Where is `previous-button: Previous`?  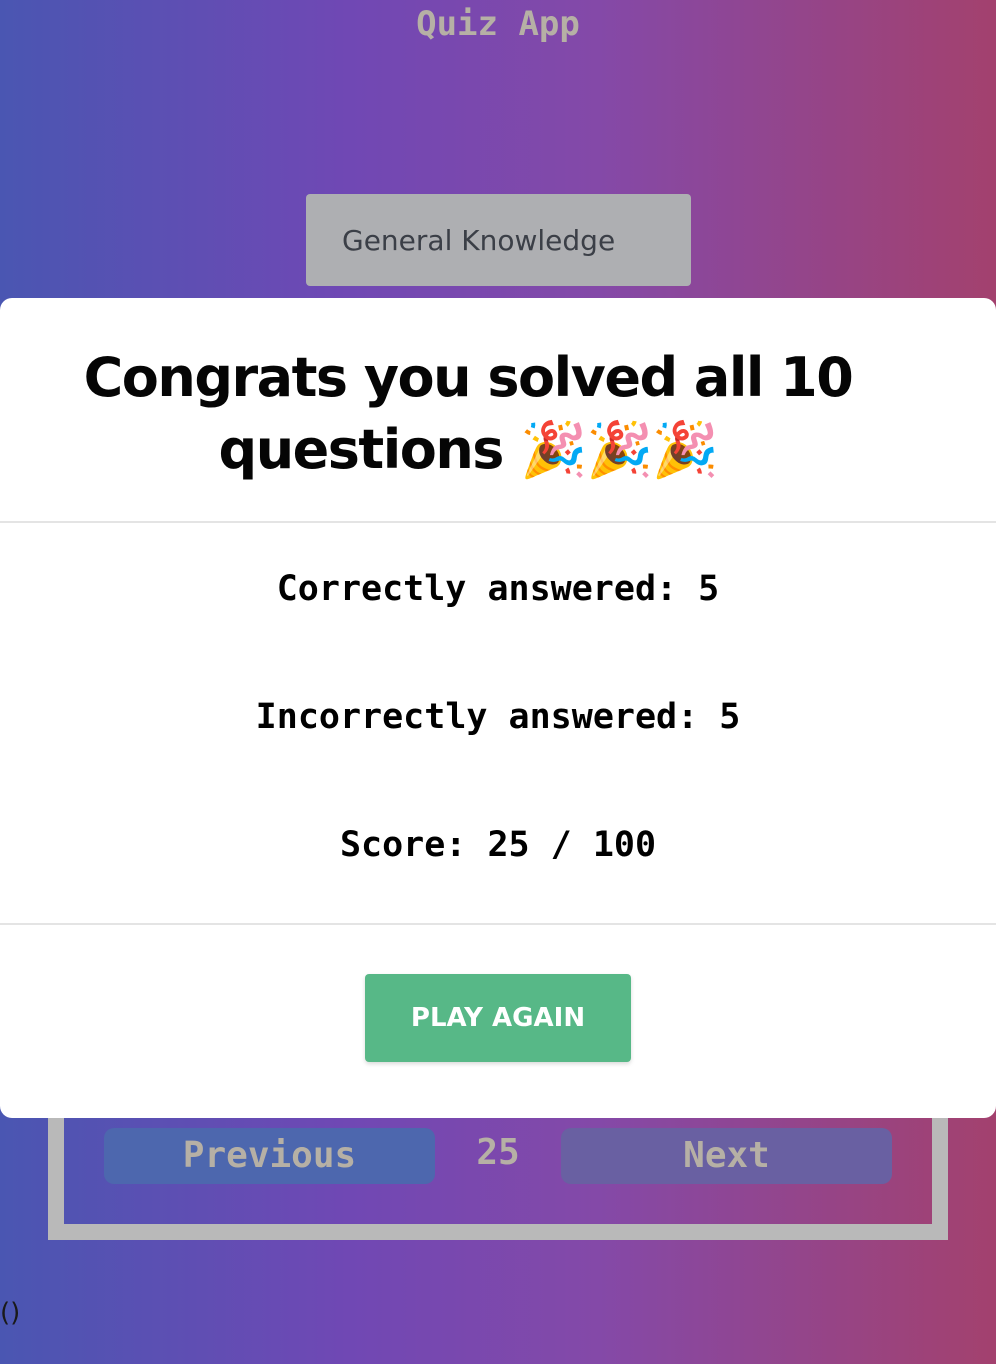
previous-button: Previous is located at coordinates (269, 1156).